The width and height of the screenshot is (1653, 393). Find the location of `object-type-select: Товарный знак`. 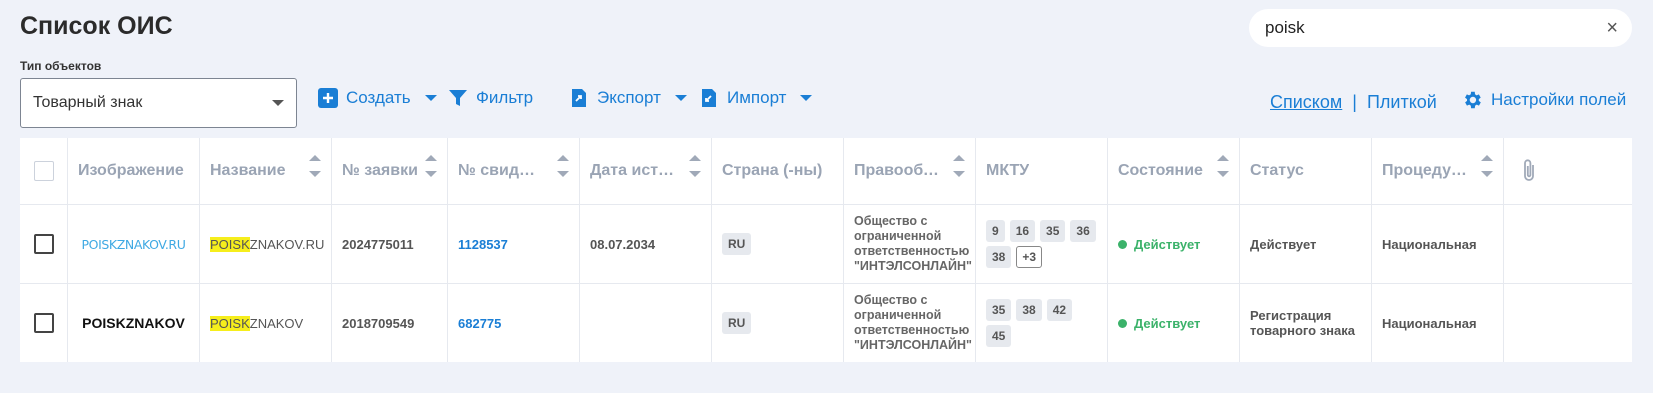

object-type-select: Товарный знак is located at coordinates (158, 103).